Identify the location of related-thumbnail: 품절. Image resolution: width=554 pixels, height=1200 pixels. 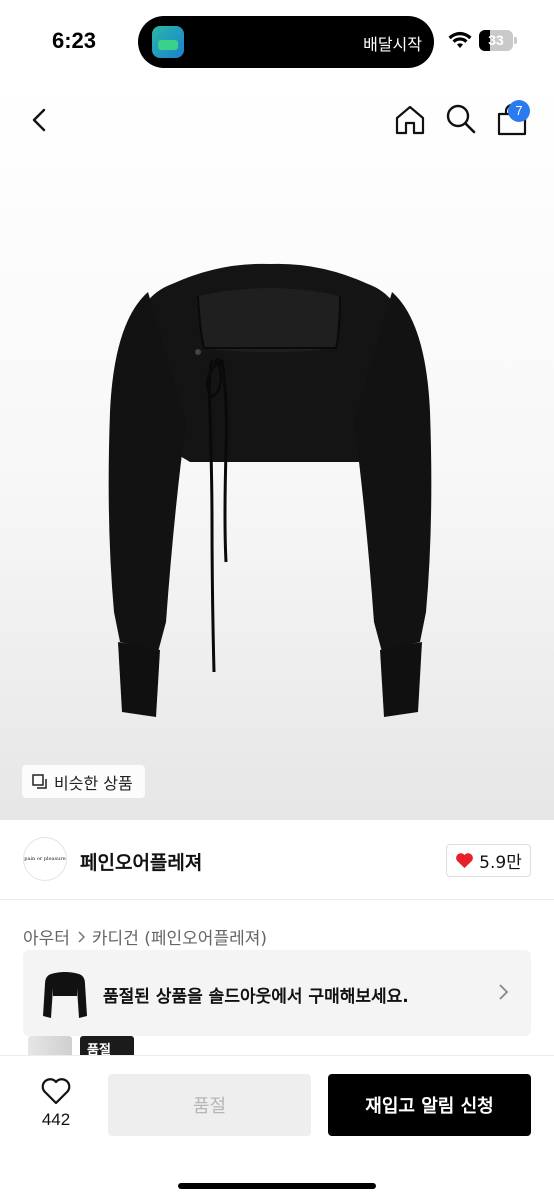
(107, 1046).